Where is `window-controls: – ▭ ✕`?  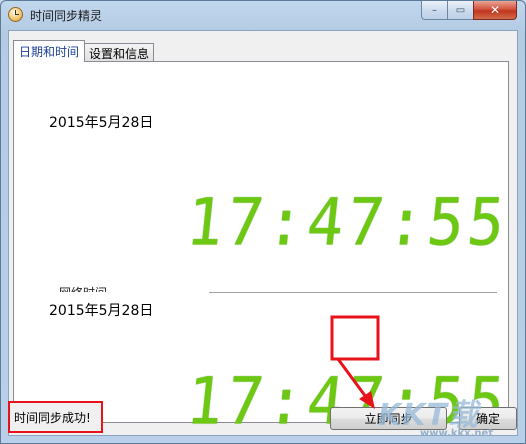
window-controls: – ▭ ✕ is located at coordinates (469, 10).